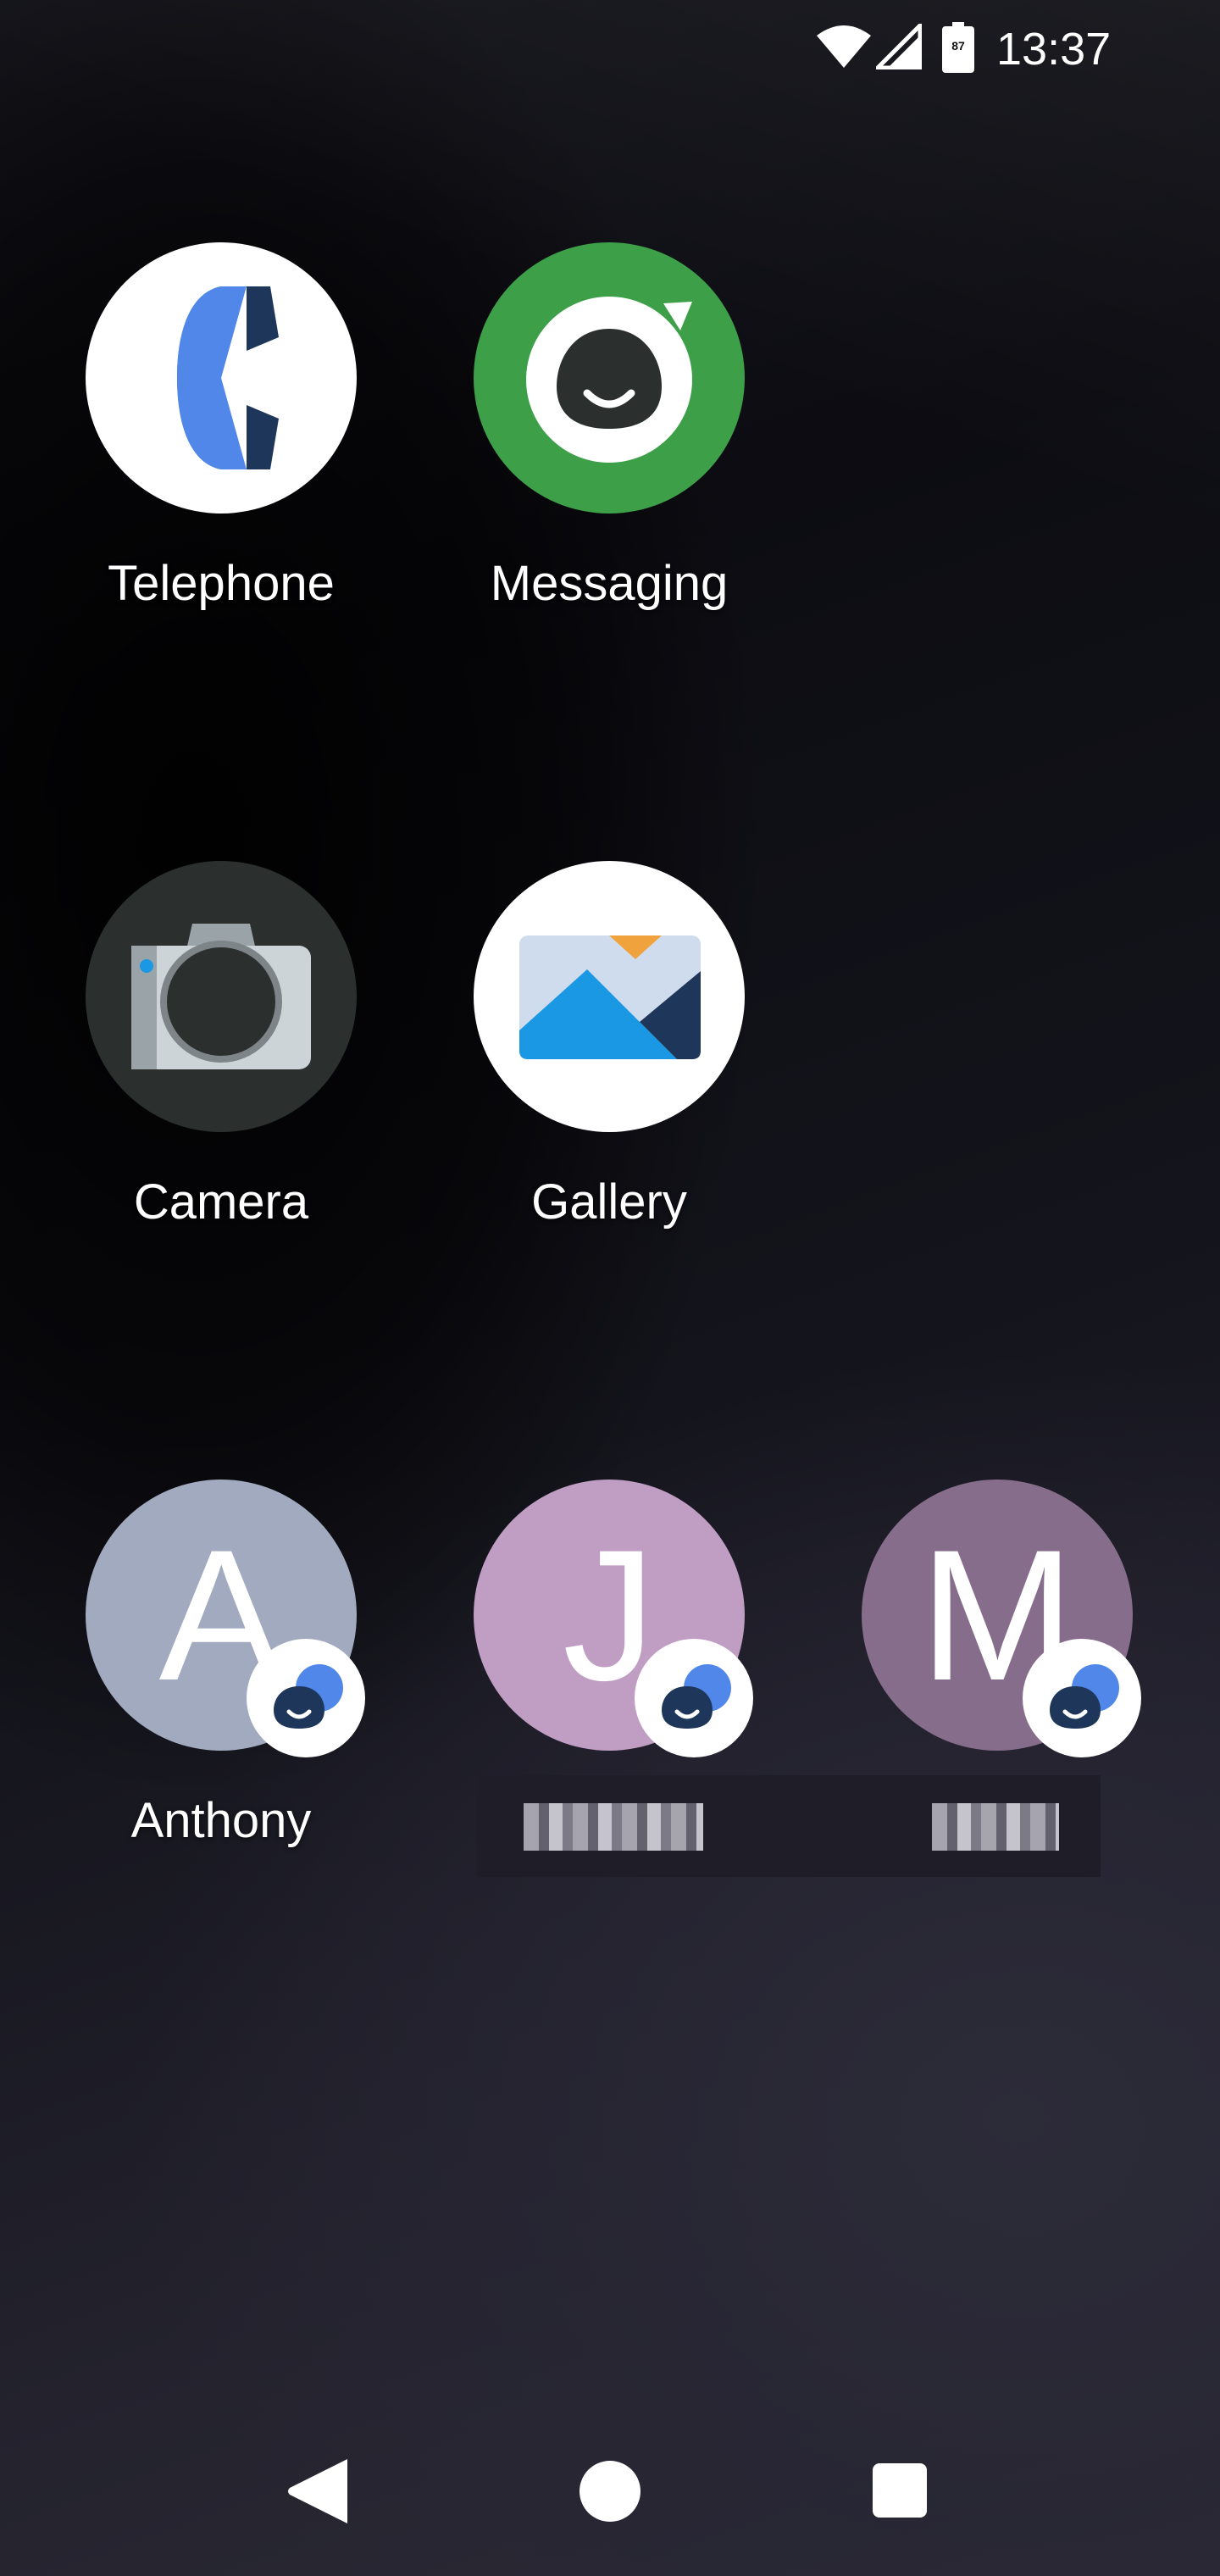 The width and height of the screenshot is (1220, 2576). What do you see at coordinates (610, 51) in the screenshot?
I see `status-bar: 87 13:37` at bounding box center [610, 51].